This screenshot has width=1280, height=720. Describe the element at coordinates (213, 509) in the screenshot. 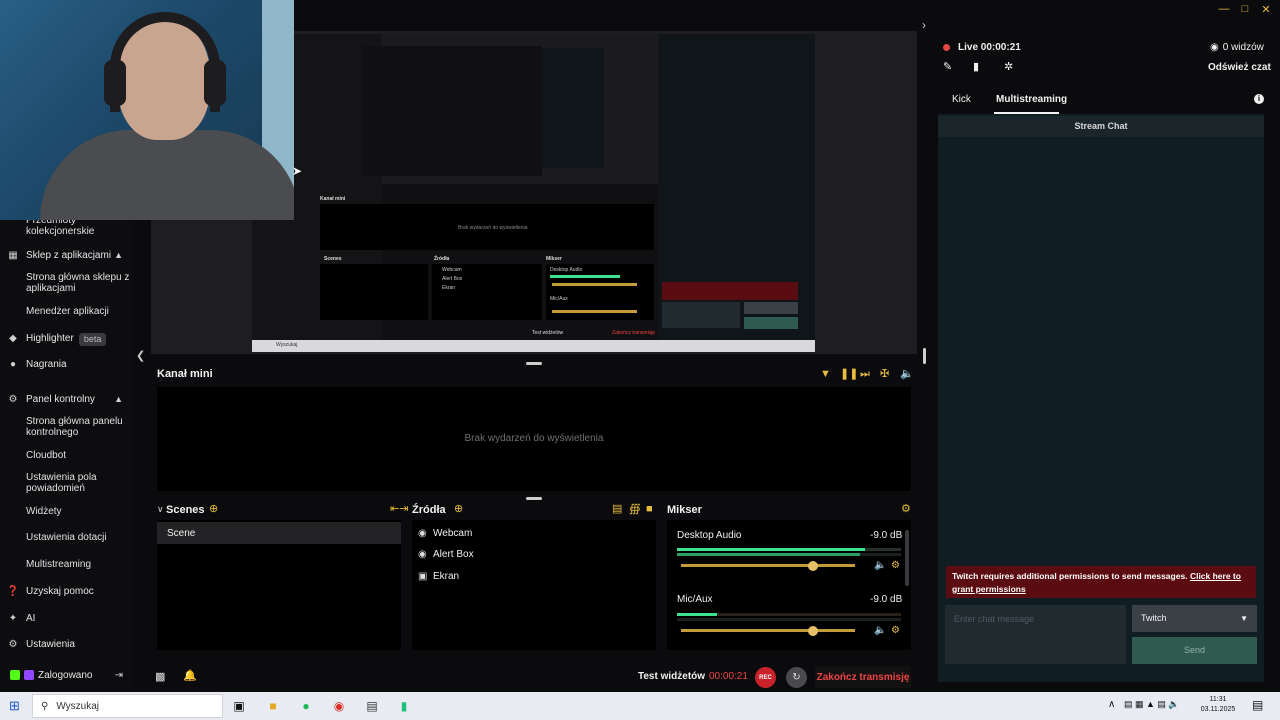

I see `add-scene-icon: ⊕` at that location.